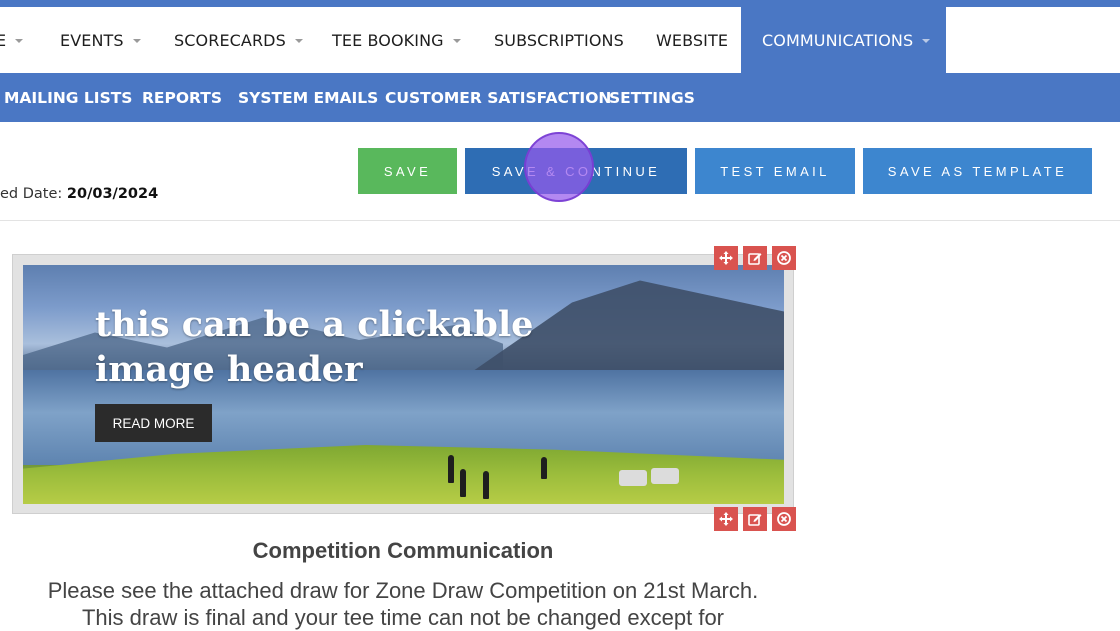 This screenshot has width=1120, height=631. What do you see at coordinates (1033, 40) in the screenshot?
I see `top-nav-right-area` at bounding box center [1033, 40].